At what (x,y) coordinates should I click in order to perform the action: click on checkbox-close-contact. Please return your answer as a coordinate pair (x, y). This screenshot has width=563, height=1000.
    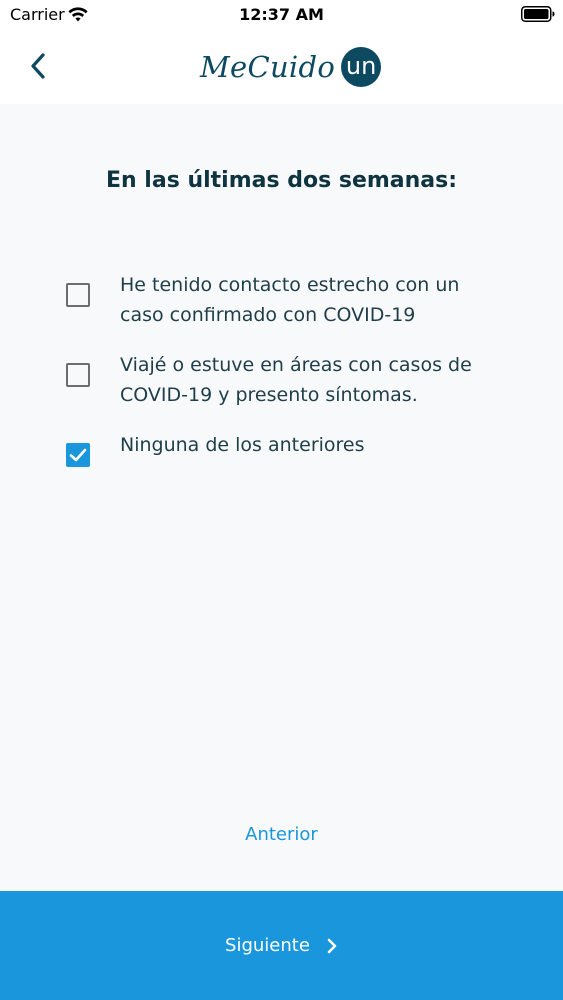
    Looking at the image, I should click on (78, 295).